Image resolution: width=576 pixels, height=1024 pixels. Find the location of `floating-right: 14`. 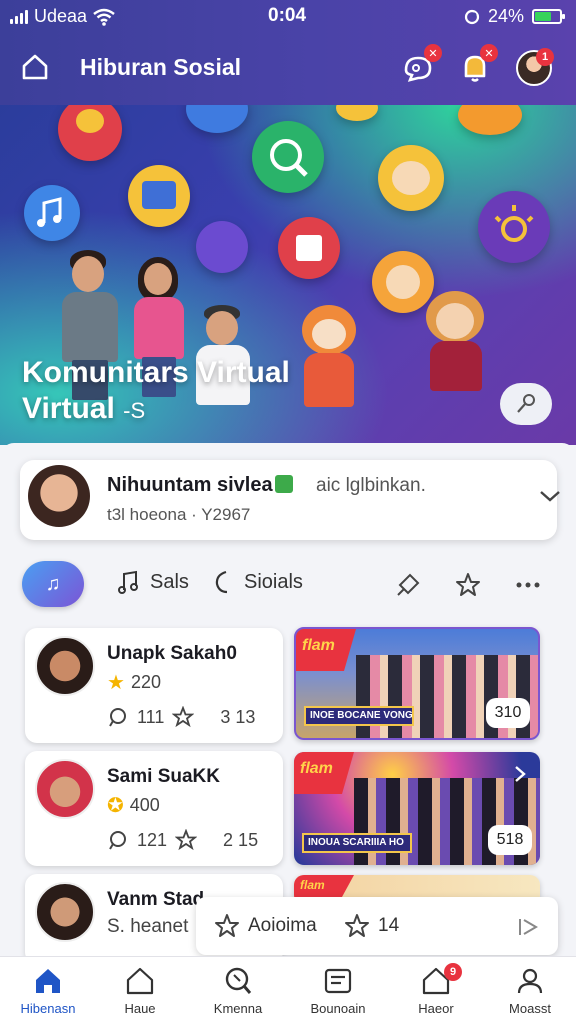

floating-right: 14 is located at coordinates (371, 926).